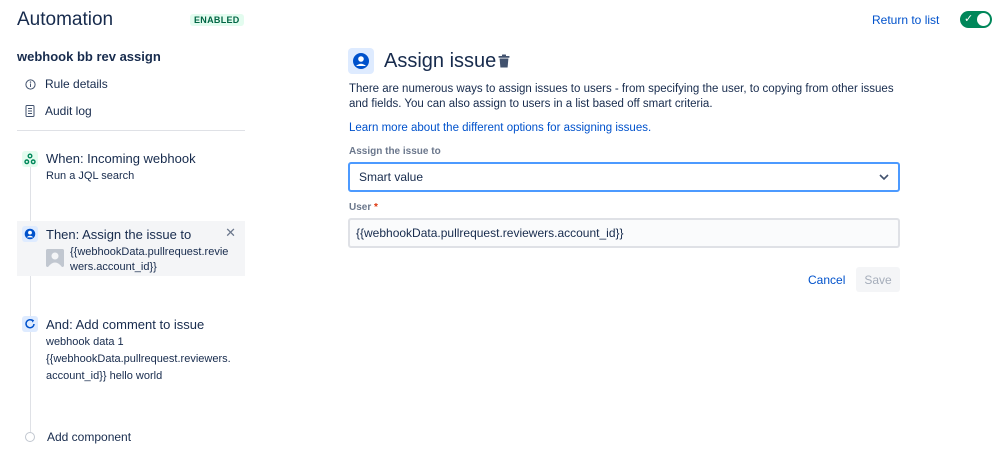 The width and height of the screenshot is (998, 461). I want to click on trash-icon, so click(504, 62).